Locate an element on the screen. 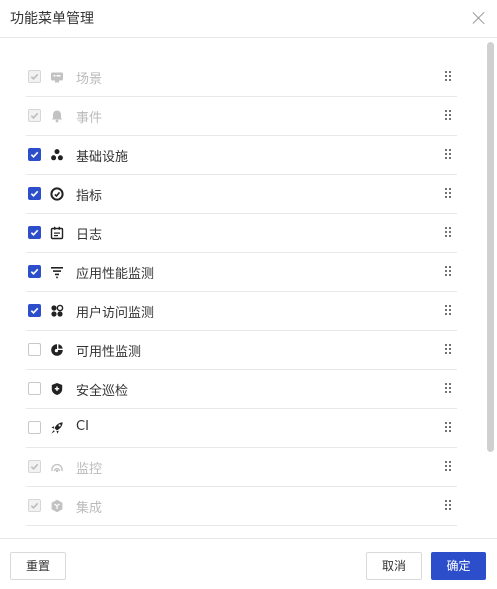 Image resolution: width=497 pixels, height=589 pixels. cancel-button: 取消 is located at coordinates (394, 566).